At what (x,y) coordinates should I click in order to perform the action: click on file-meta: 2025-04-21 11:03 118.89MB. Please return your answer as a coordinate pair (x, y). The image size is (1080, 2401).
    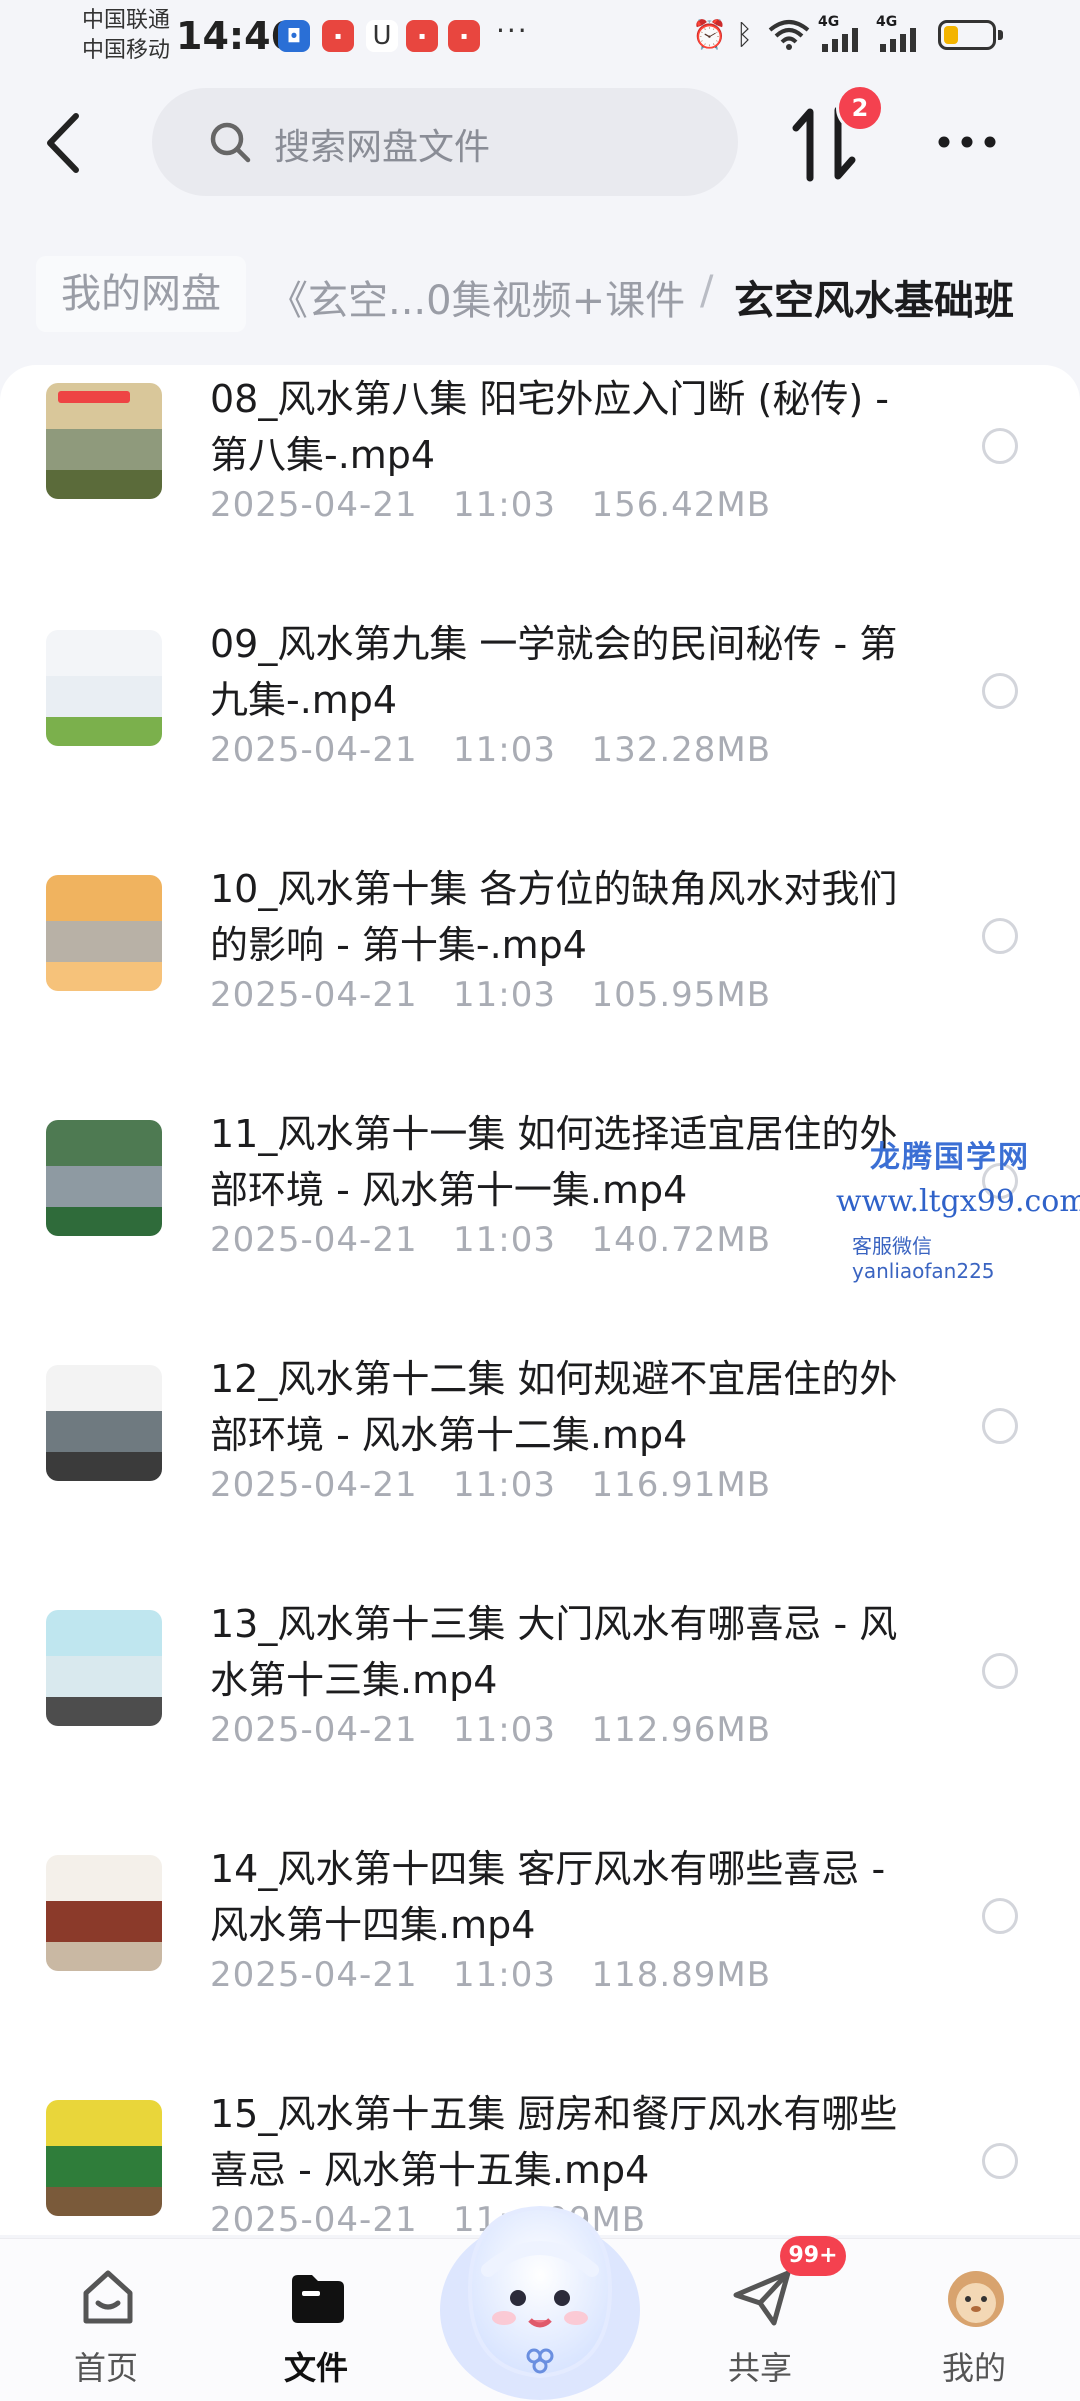
    Looking at the image, I should click on (490, 1975).